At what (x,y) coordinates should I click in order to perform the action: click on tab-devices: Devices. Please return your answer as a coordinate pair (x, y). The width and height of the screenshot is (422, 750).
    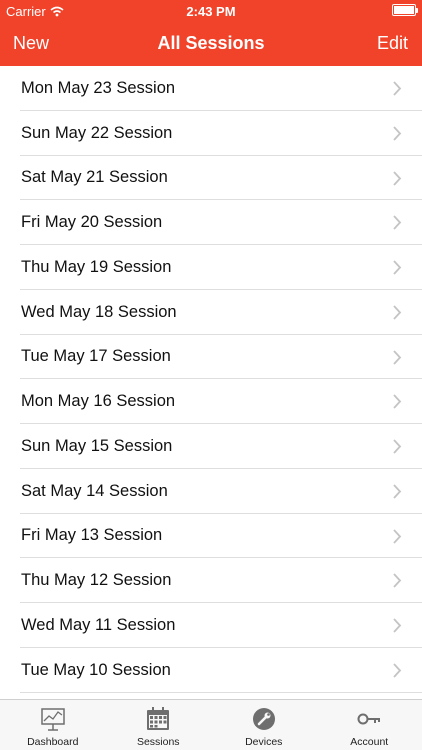
    Looking at the image, I should click on (264, 725).